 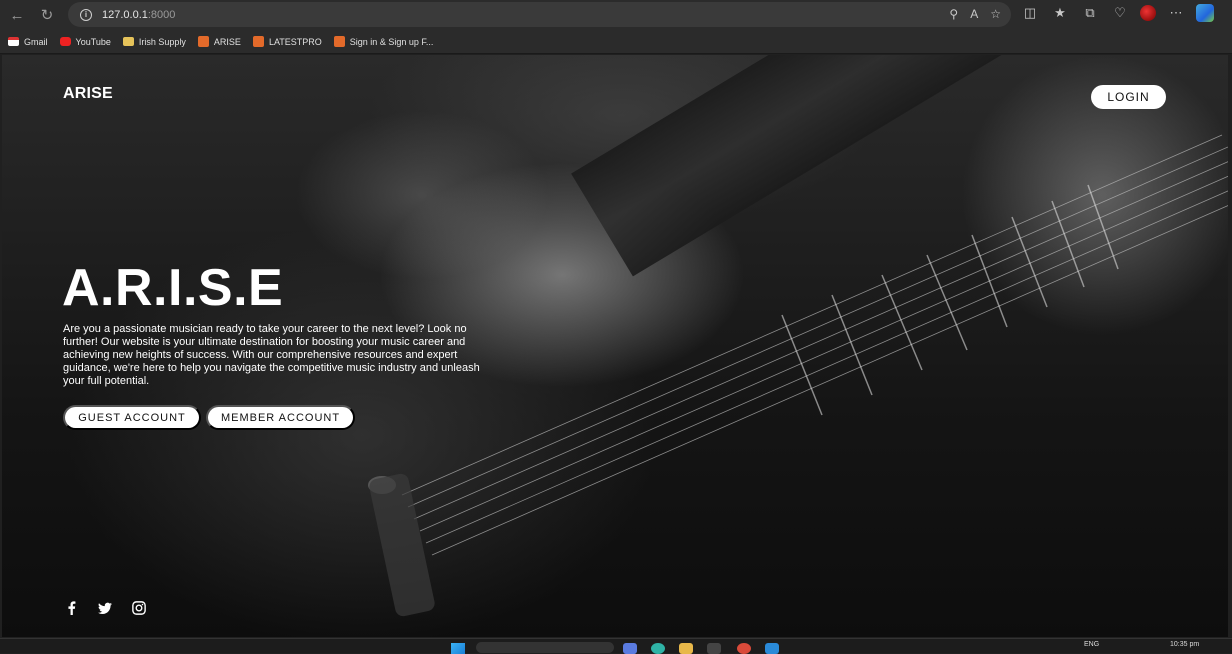 What do you see at coordinates (974, 14) in the screenshot?
I see `read-aloud-icon: A` at bounding box center [974, 14].